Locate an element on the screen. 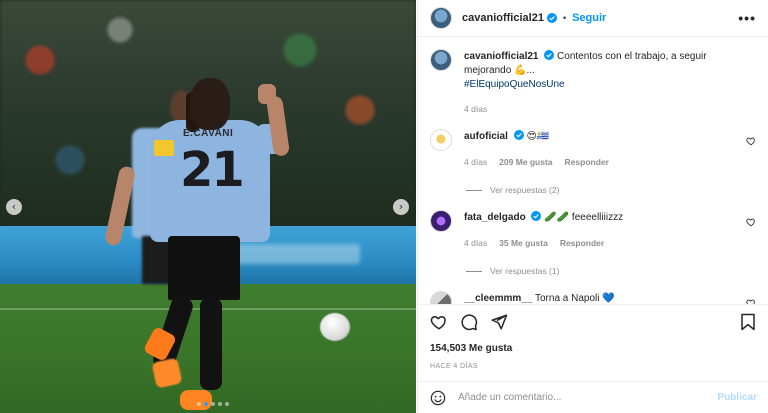 The image size is (768, 413). view-replies-label: Ver respuestas (2) is located at coordinates (525, 190).